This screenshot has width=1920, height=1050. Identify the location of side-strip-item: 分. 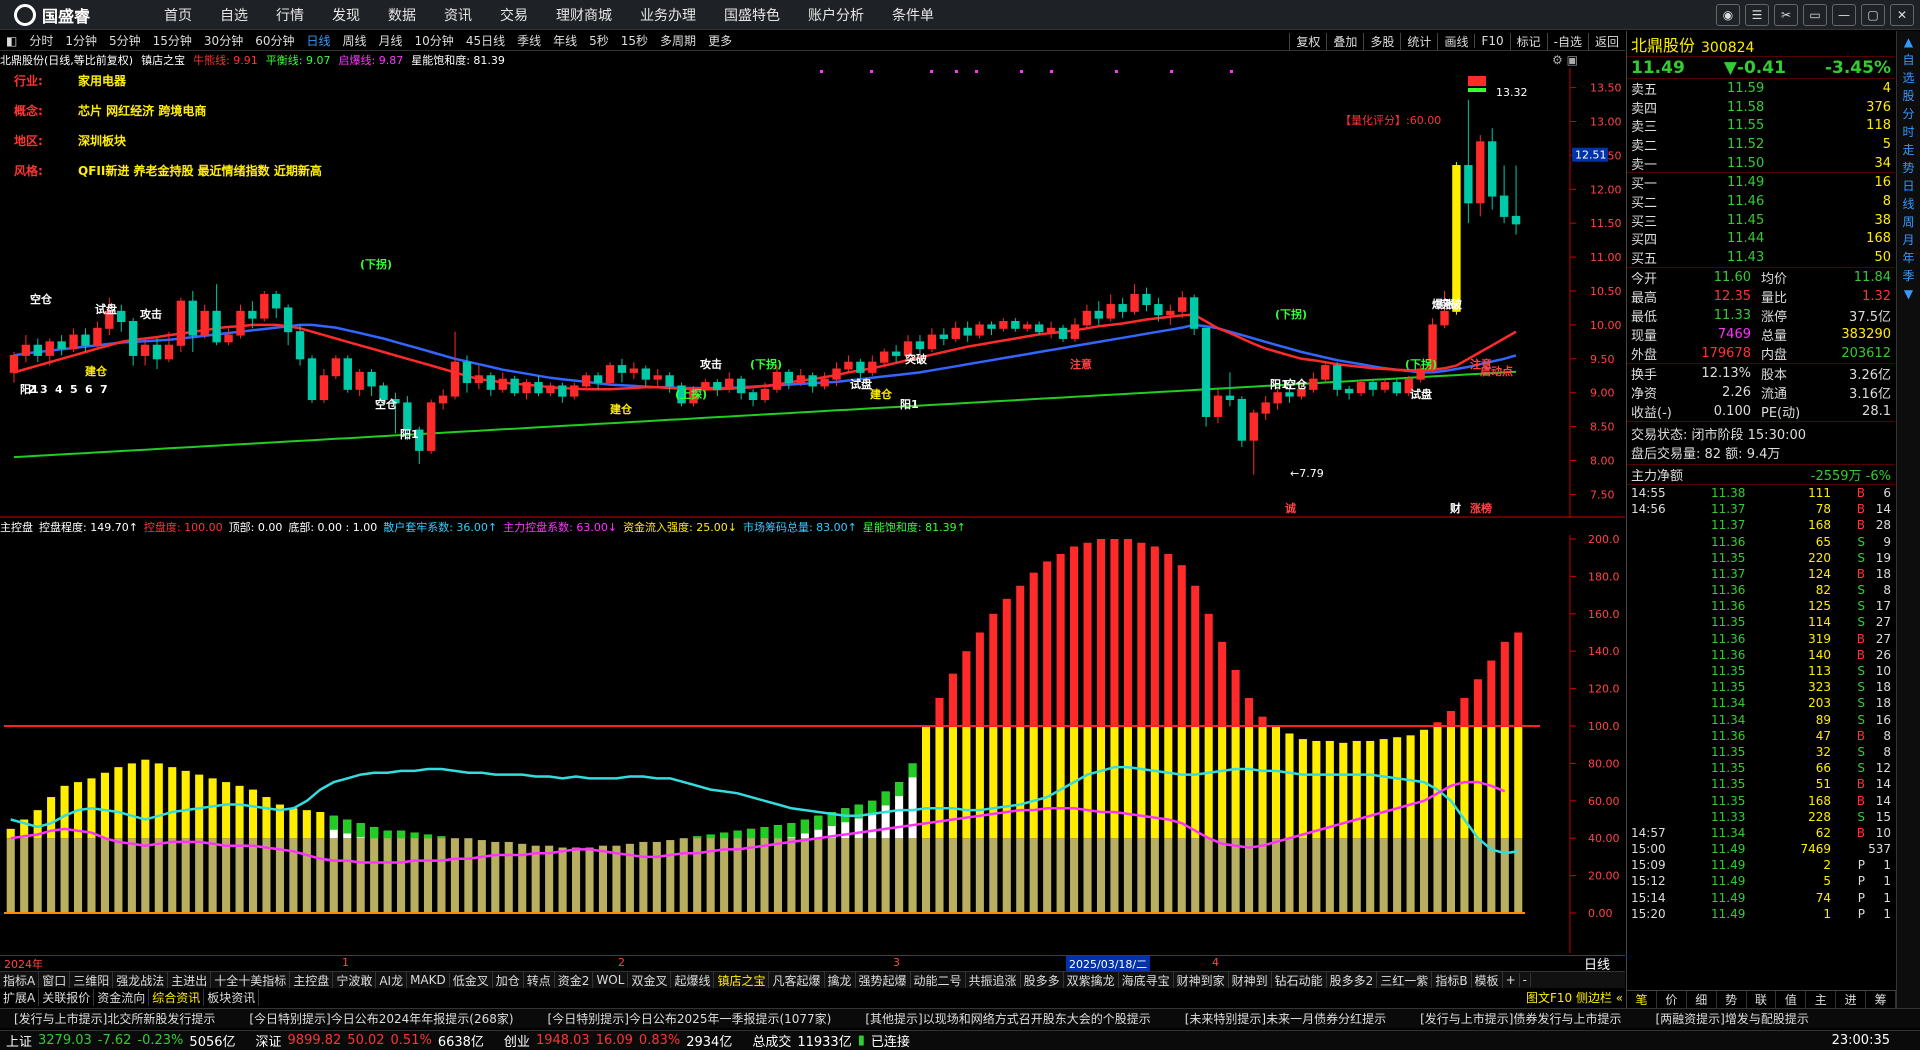
(1908, 114).